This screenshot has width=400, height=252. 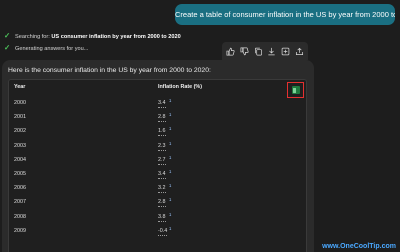 I want to click on copy-icon, so click(x=258, y=51).